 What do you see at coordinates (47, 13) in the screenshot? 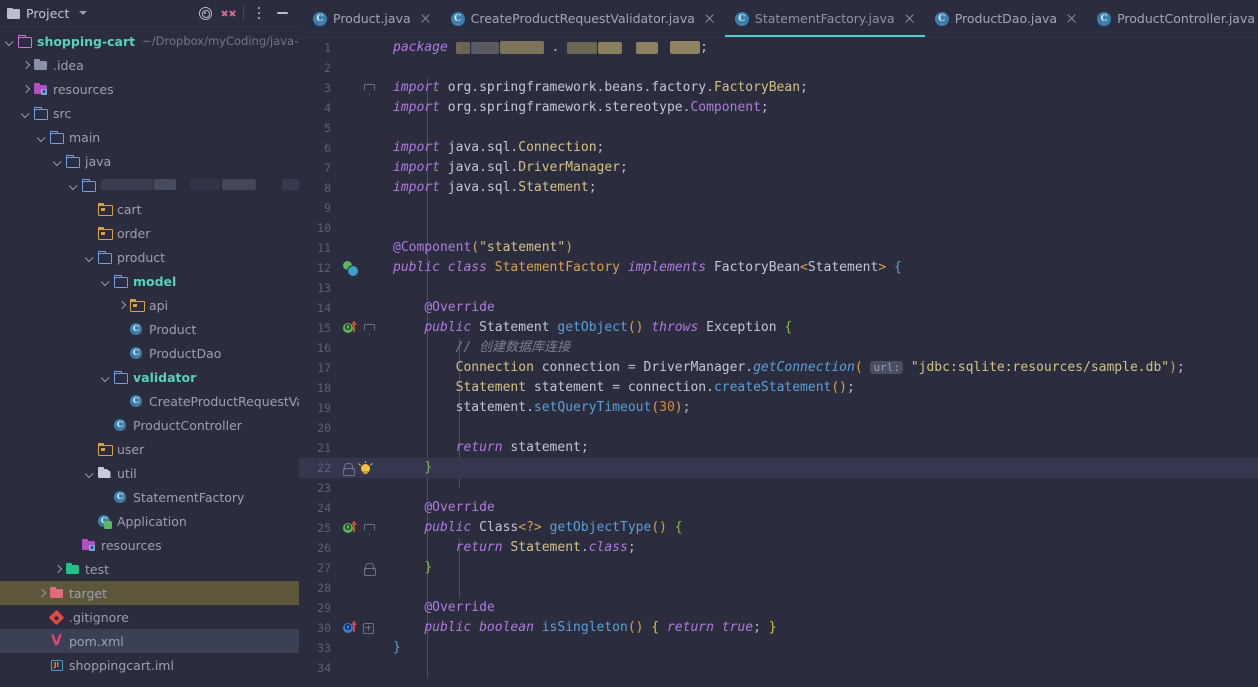
I see `project-panel-title-group: Project` at bounding box center [47, 13].